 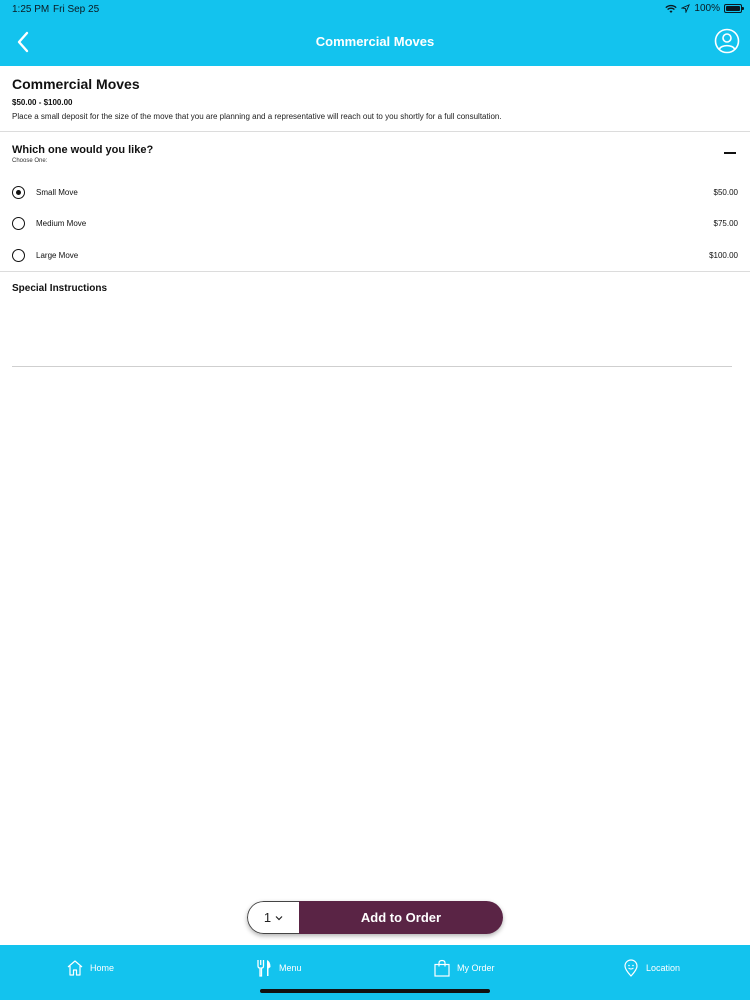 What do you see at coordinates (102, 968) in the screenshot?
I see `tab-label: Home` at bounding box center [102, 968].